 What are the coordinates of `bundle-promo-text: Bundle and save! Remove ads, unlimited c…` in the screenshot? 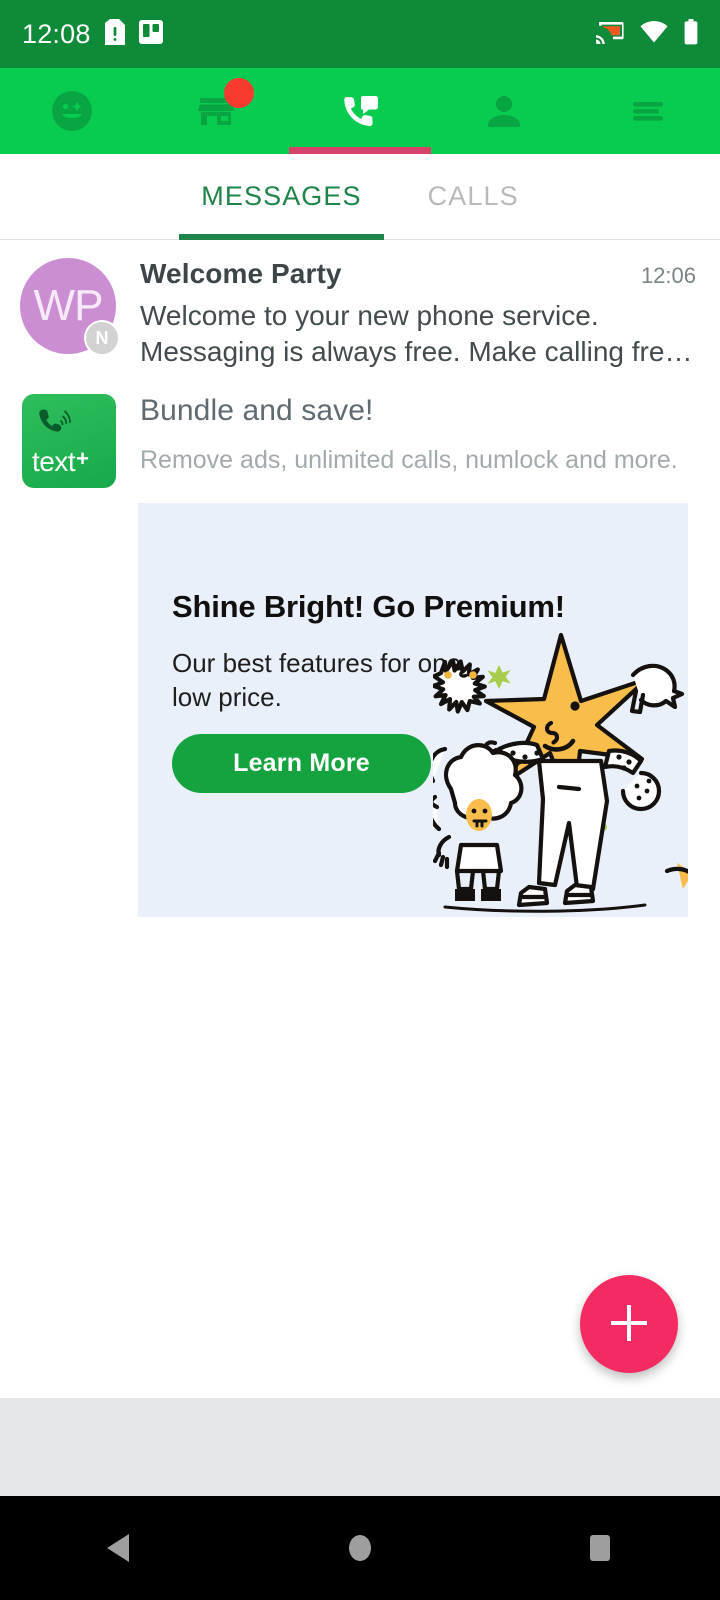 It's located at (406, 441).